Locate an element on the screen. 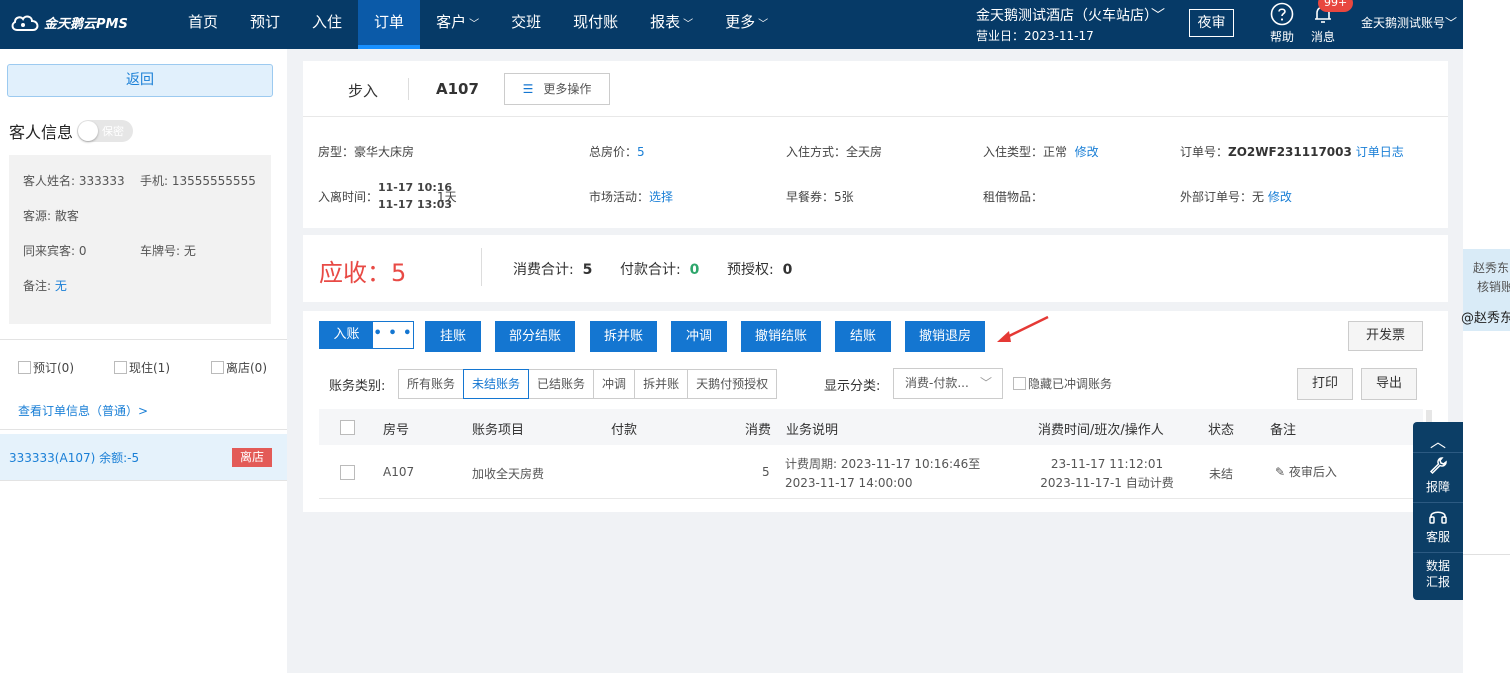 The height and width of the screenshot is (673, 1510). nav-booking: 预订 is located at coordinates (265, 24).